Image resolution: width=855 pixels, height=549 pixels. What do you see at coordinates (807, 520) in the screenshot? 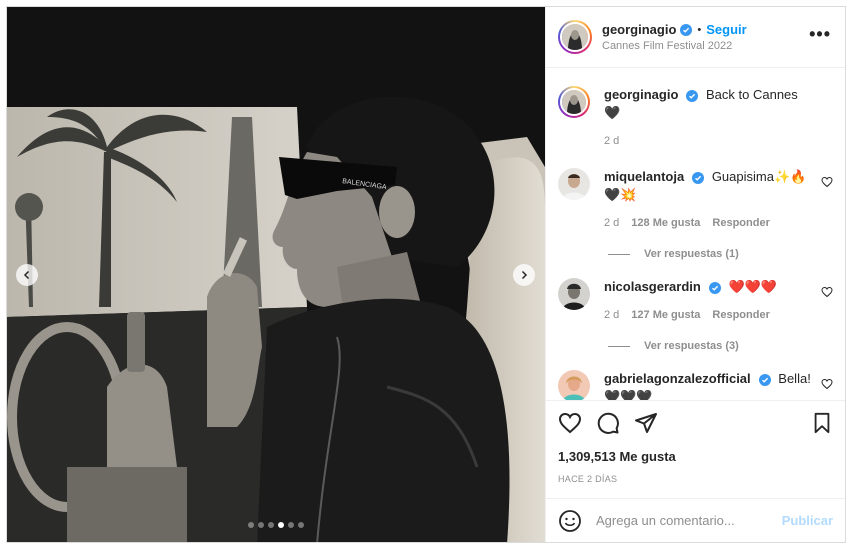
I see `publish-button: Publicar` at bounding box center [807, 520].